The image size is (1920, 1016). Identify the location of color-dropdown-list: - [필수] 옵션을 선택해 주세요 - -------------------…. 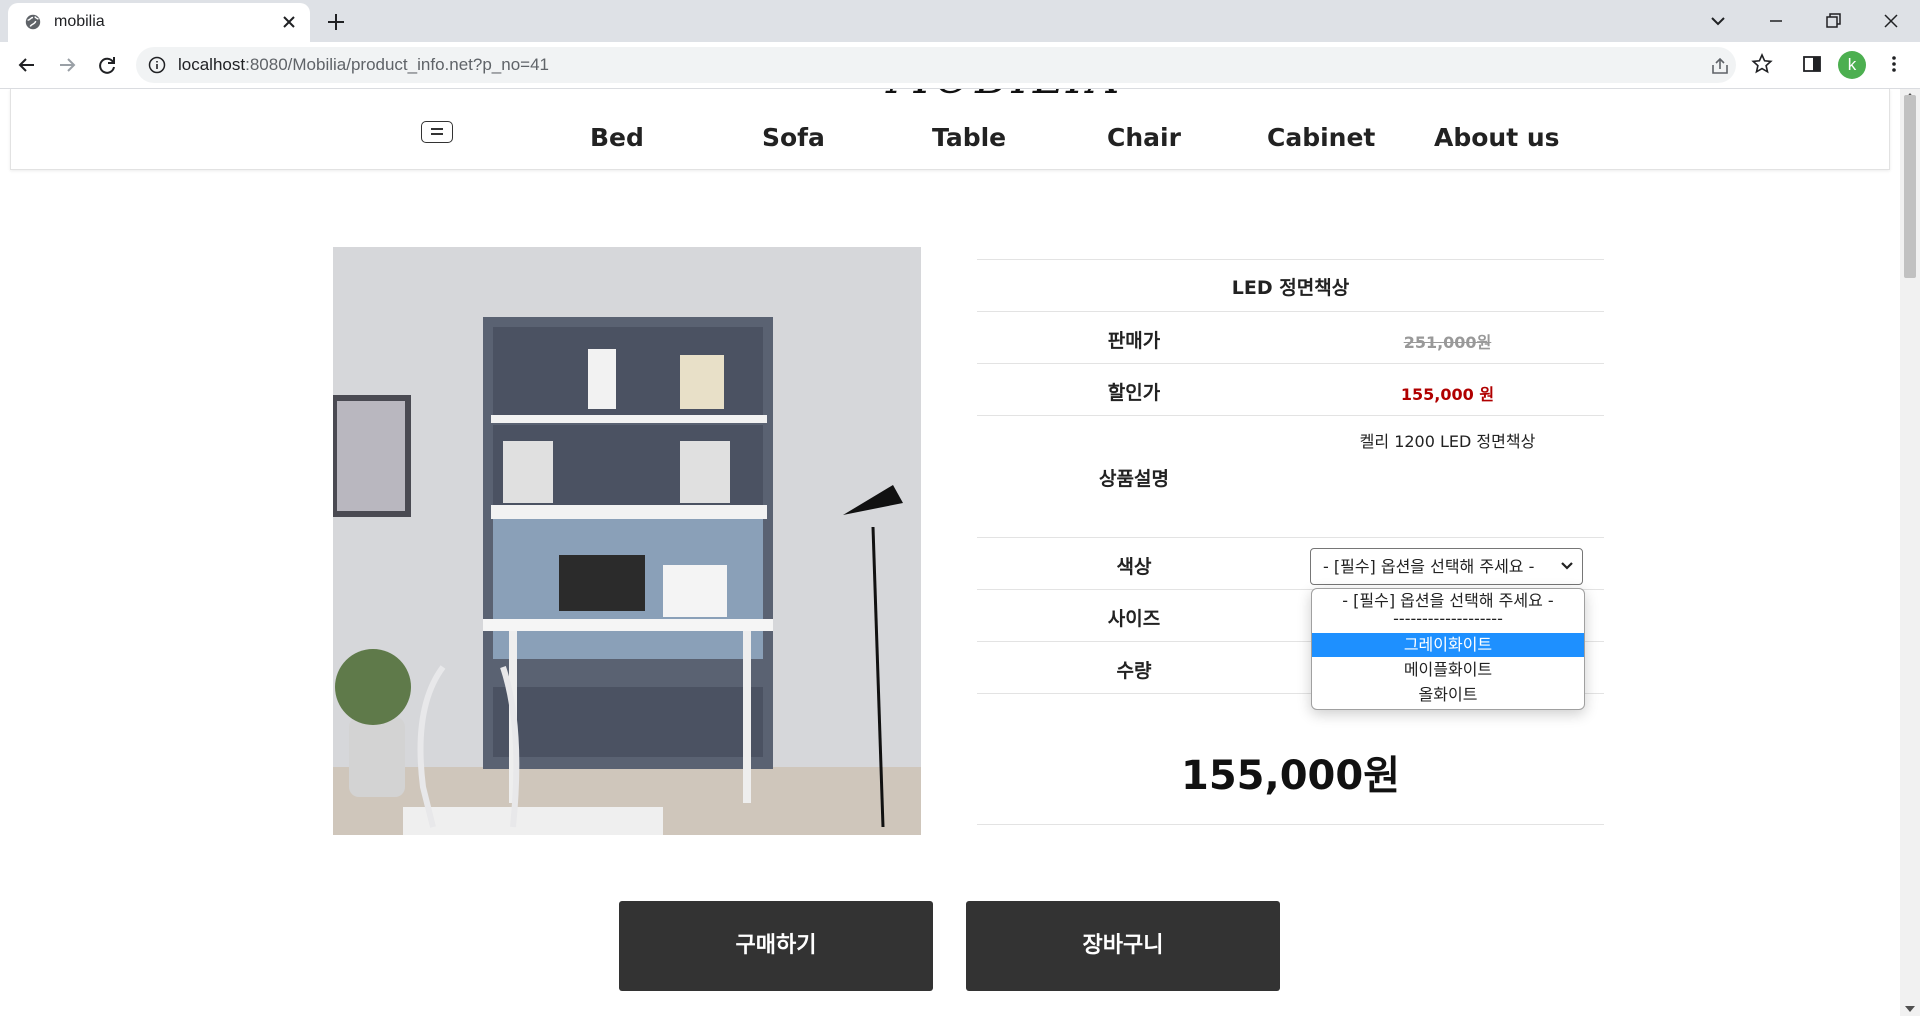
(1448, 649).